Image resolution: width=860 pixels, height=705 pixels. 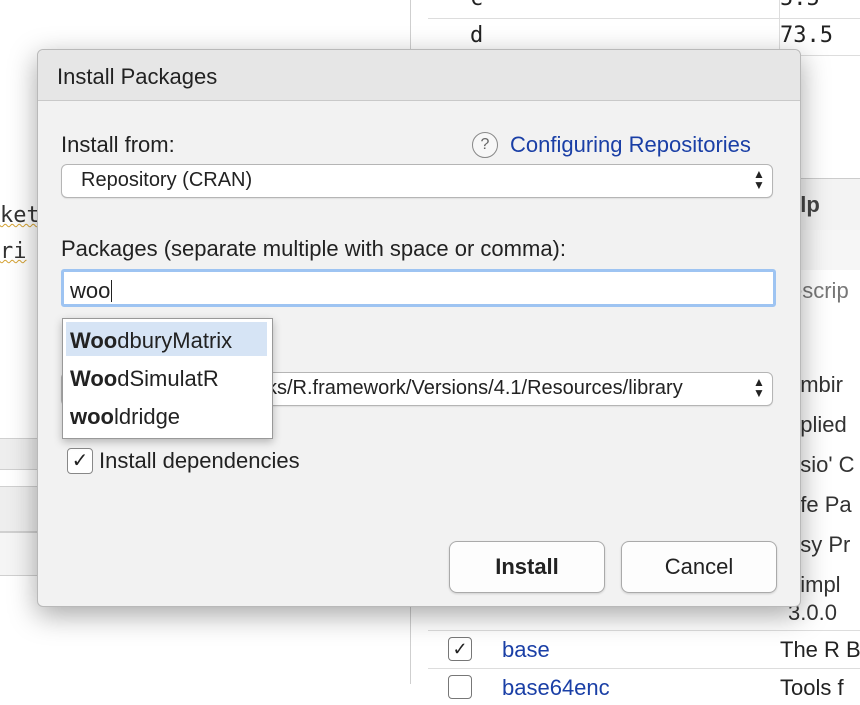 I want to click on autocomplete-rest: dSimulatR, so click(x=168, y=378).